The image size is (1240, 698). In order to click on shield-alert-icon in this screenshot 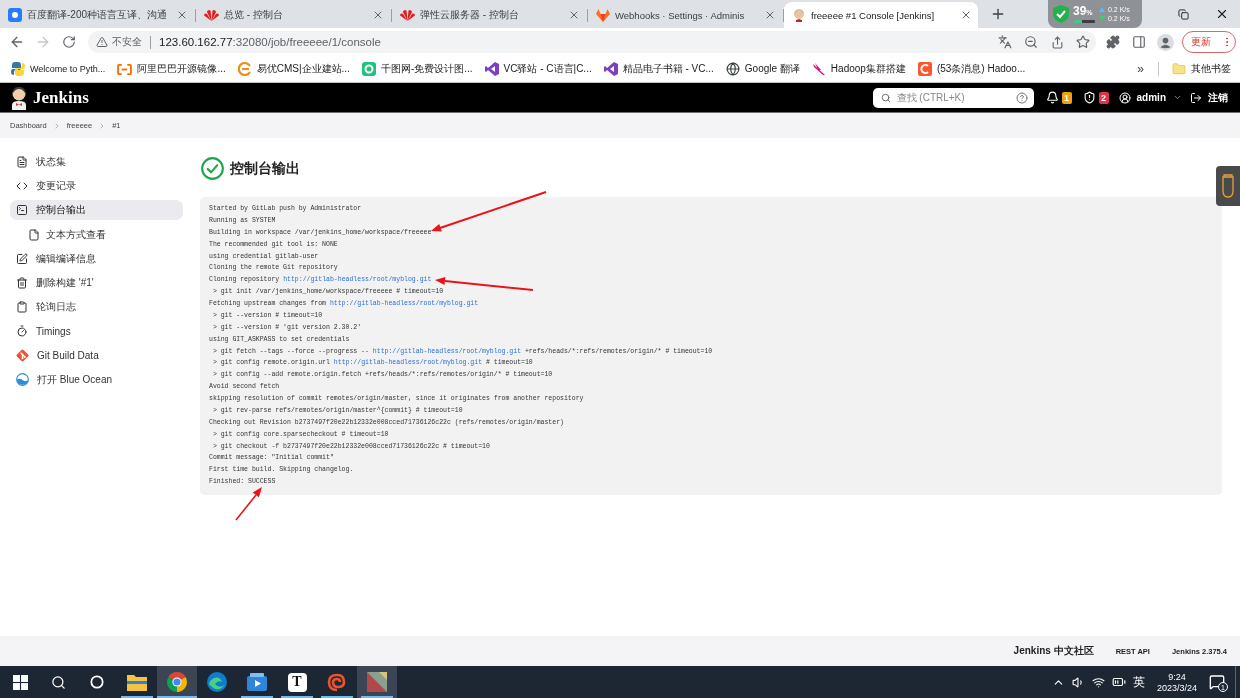, I will do `click(1089, 97)`.